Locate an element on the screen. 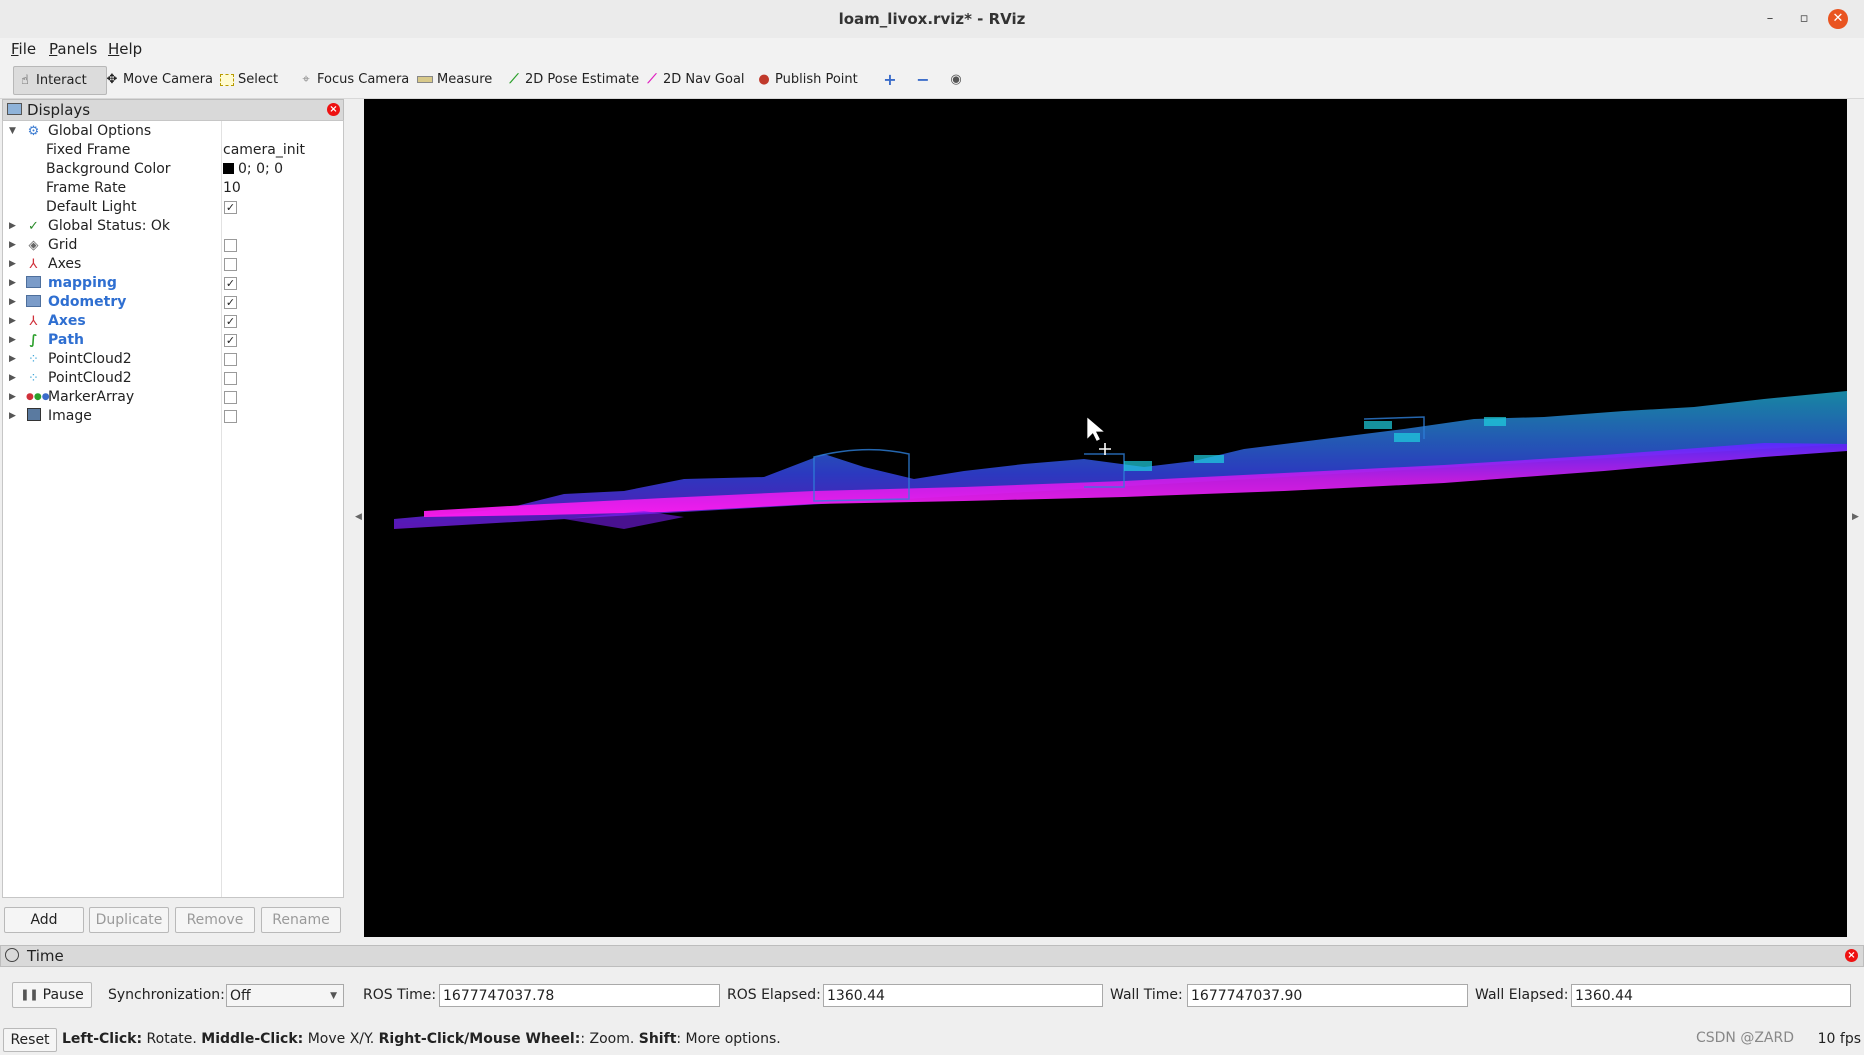 The height and width of the screenshot is (1055, 1864). eye-icon: ◉ is located at coordinates (956, 79).